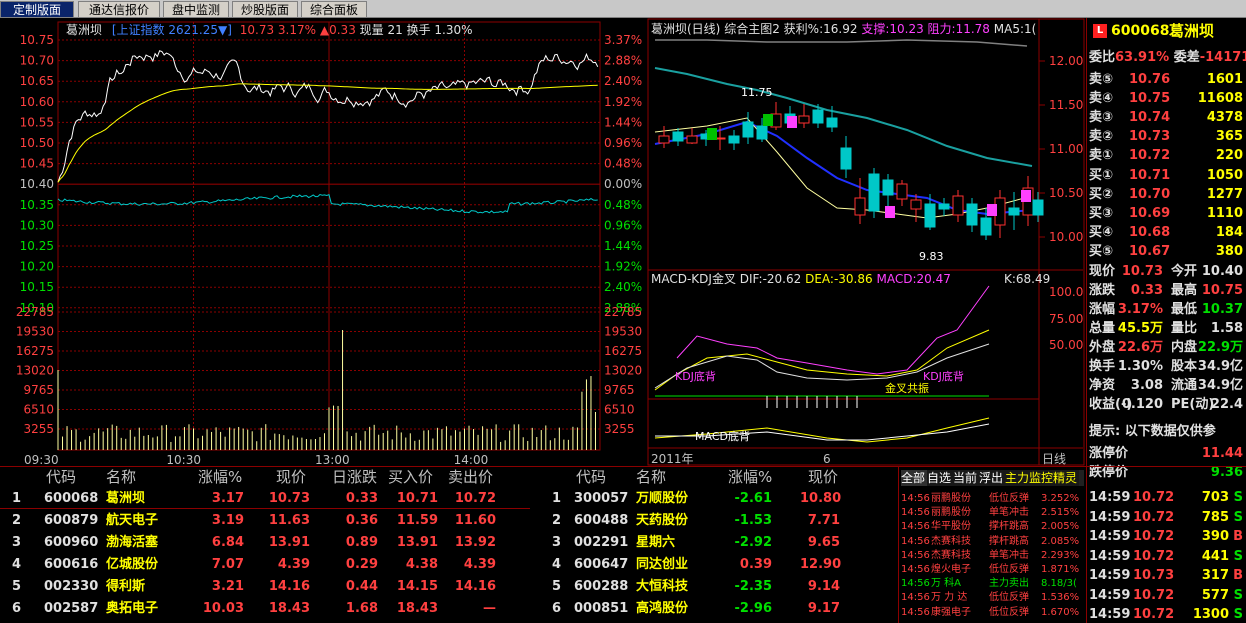 Image resolution: width=1246 pixels, height=623 pixels. What do you see at coordinates (992, 513) in the screenshot?
I see `monitor-row: 14:56 丽鹏股份 单笔冲击 2.515%` at bounding box center [992, 513].